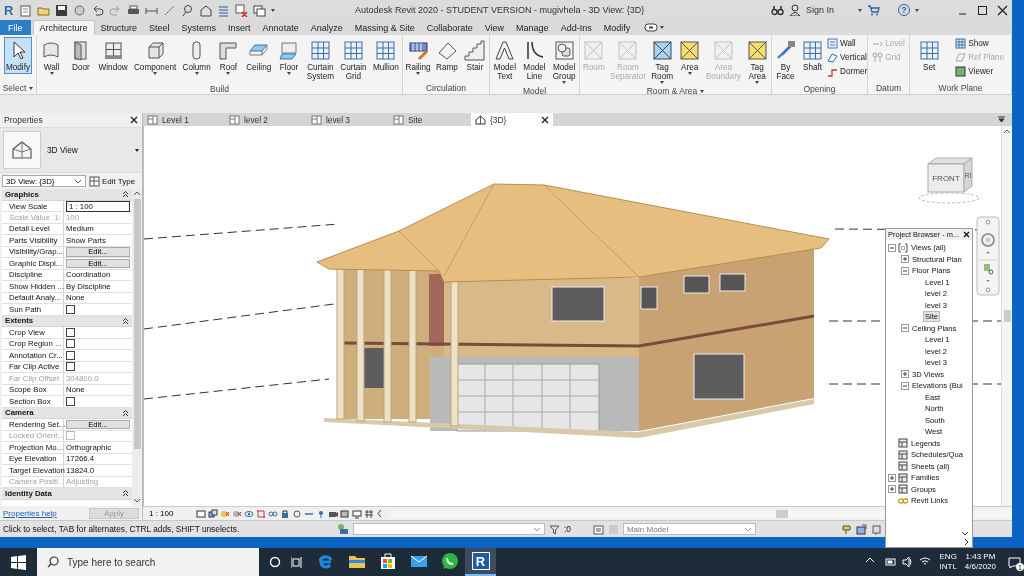 The height and width of the screenshot is (576, 1024). I want to click on save-icon, so click(61, 10).